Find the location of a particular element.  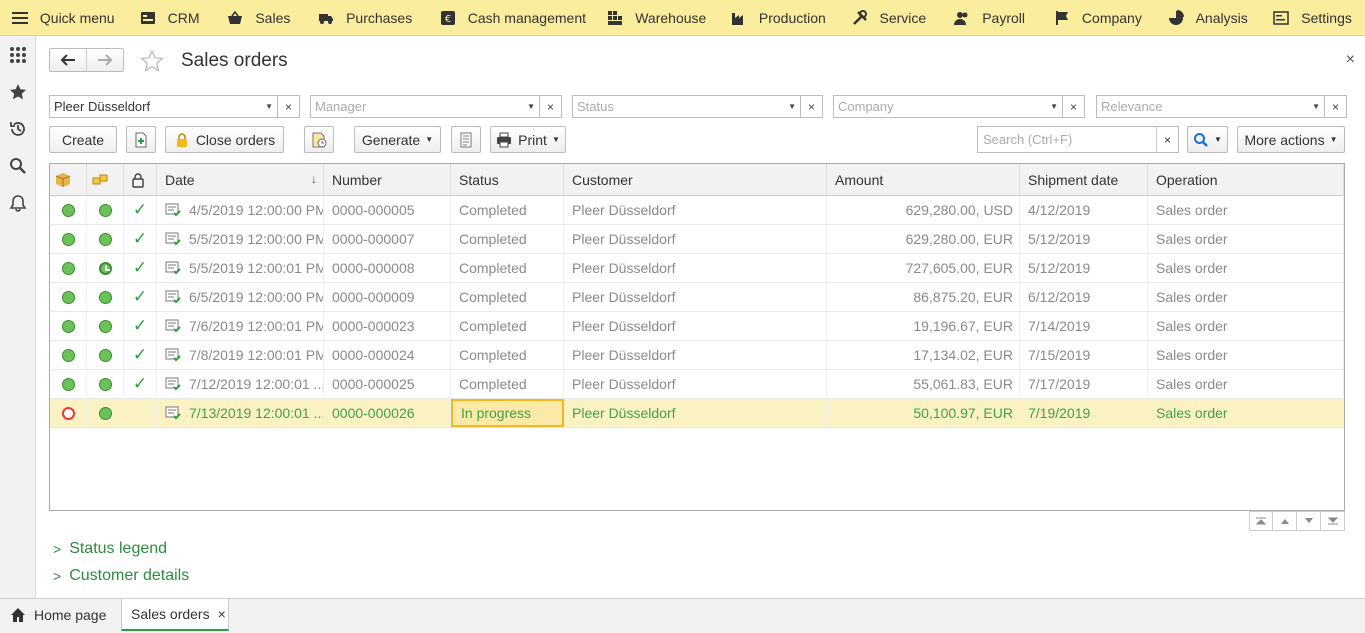

page-title: Sales orders is located at coordinates (234, 60).